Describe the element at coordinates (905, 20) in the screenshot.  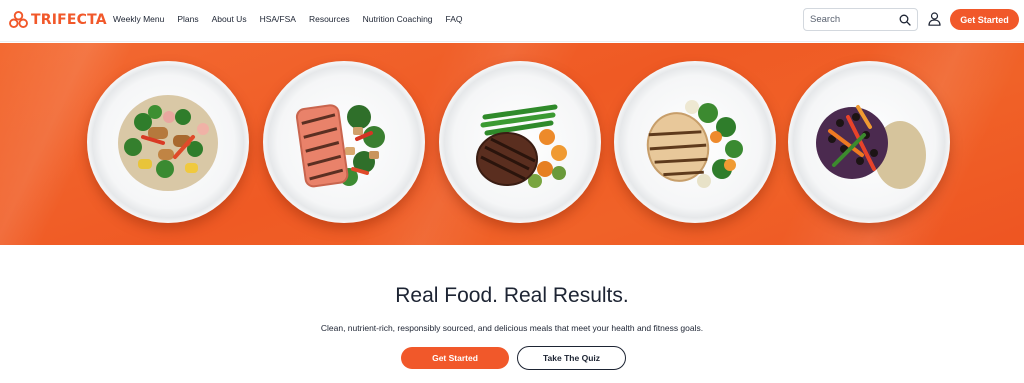
I see `search-icon` at that location.